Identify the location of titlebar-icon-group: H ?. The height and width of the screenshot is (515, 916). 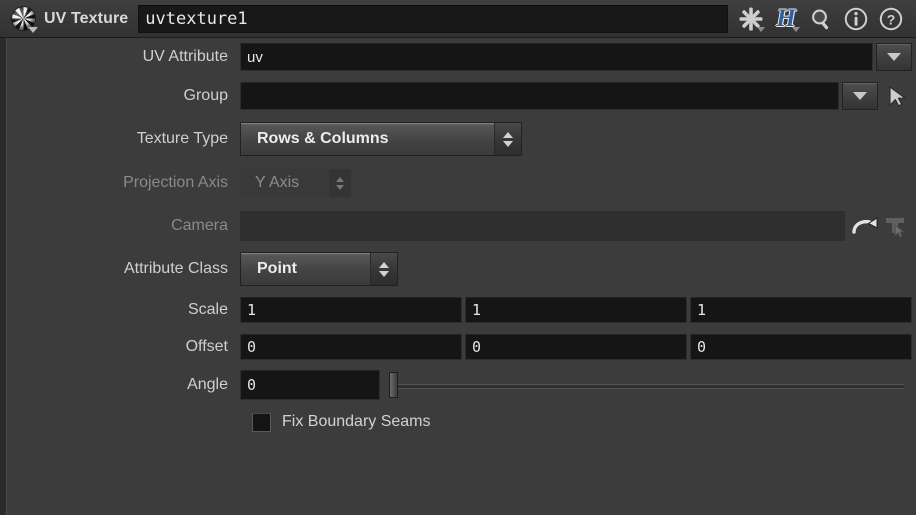
(822, 18).